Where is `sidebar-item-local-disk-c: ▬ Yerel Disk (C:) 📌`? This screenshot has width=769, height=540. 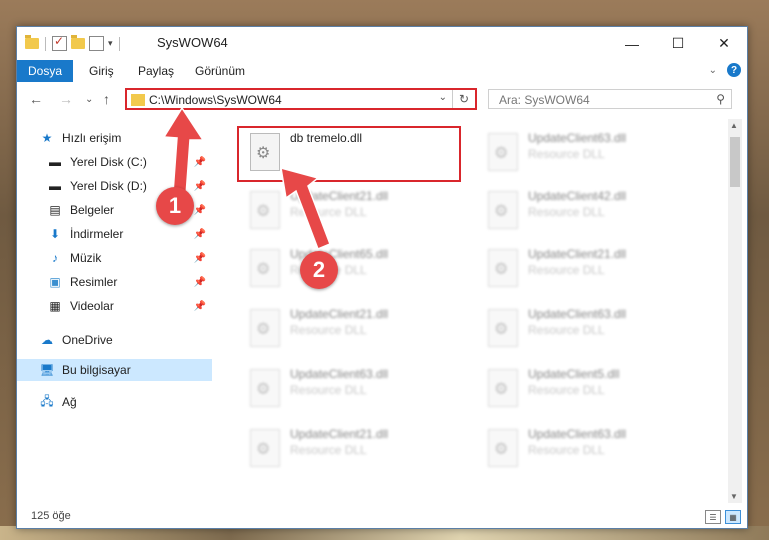
sidebar-item-local-disk-c: ▬ Yerel Disk (C:) 📌 is located at coordinates (129, 162).